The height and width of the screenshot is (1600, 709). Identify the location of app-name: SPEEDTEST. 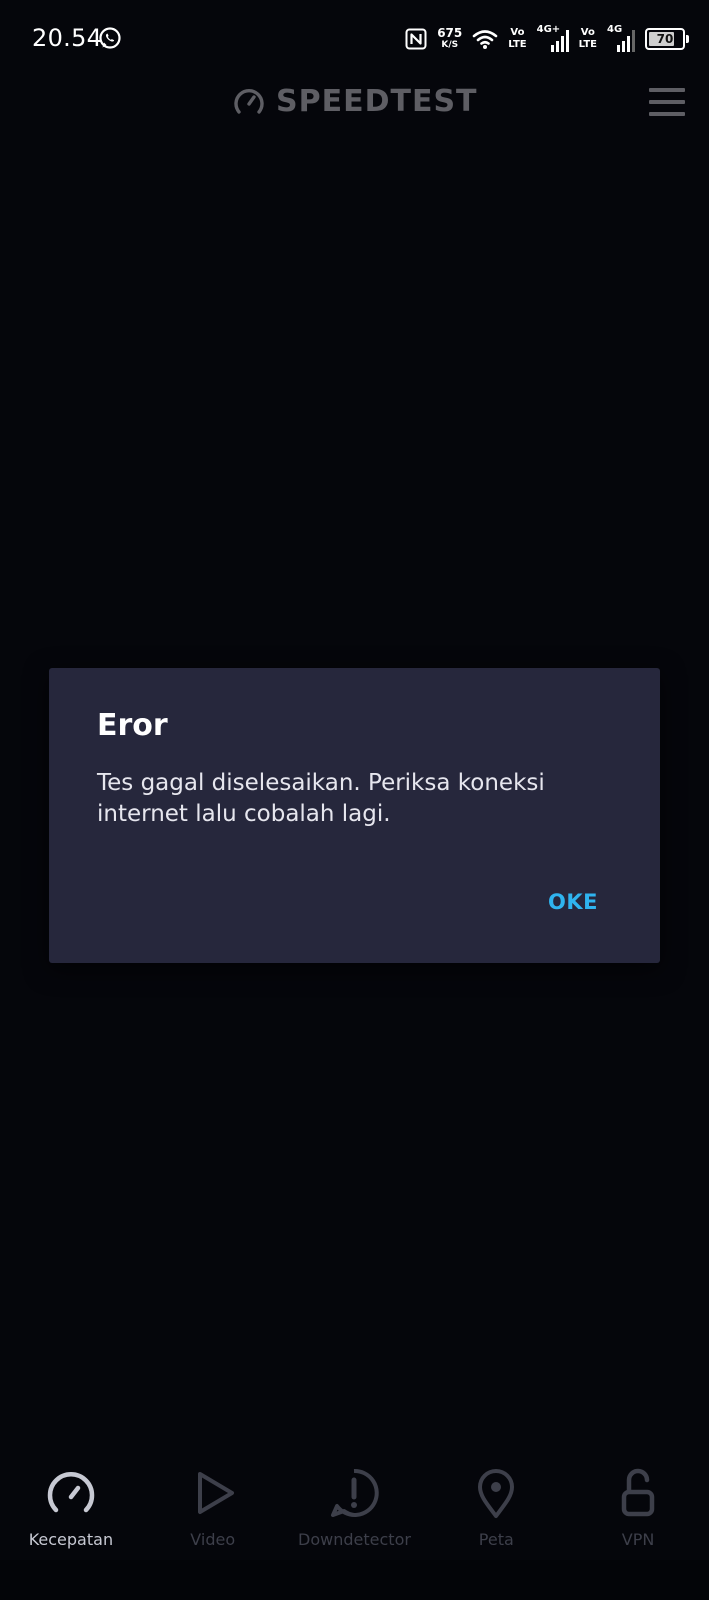
(377, 101).